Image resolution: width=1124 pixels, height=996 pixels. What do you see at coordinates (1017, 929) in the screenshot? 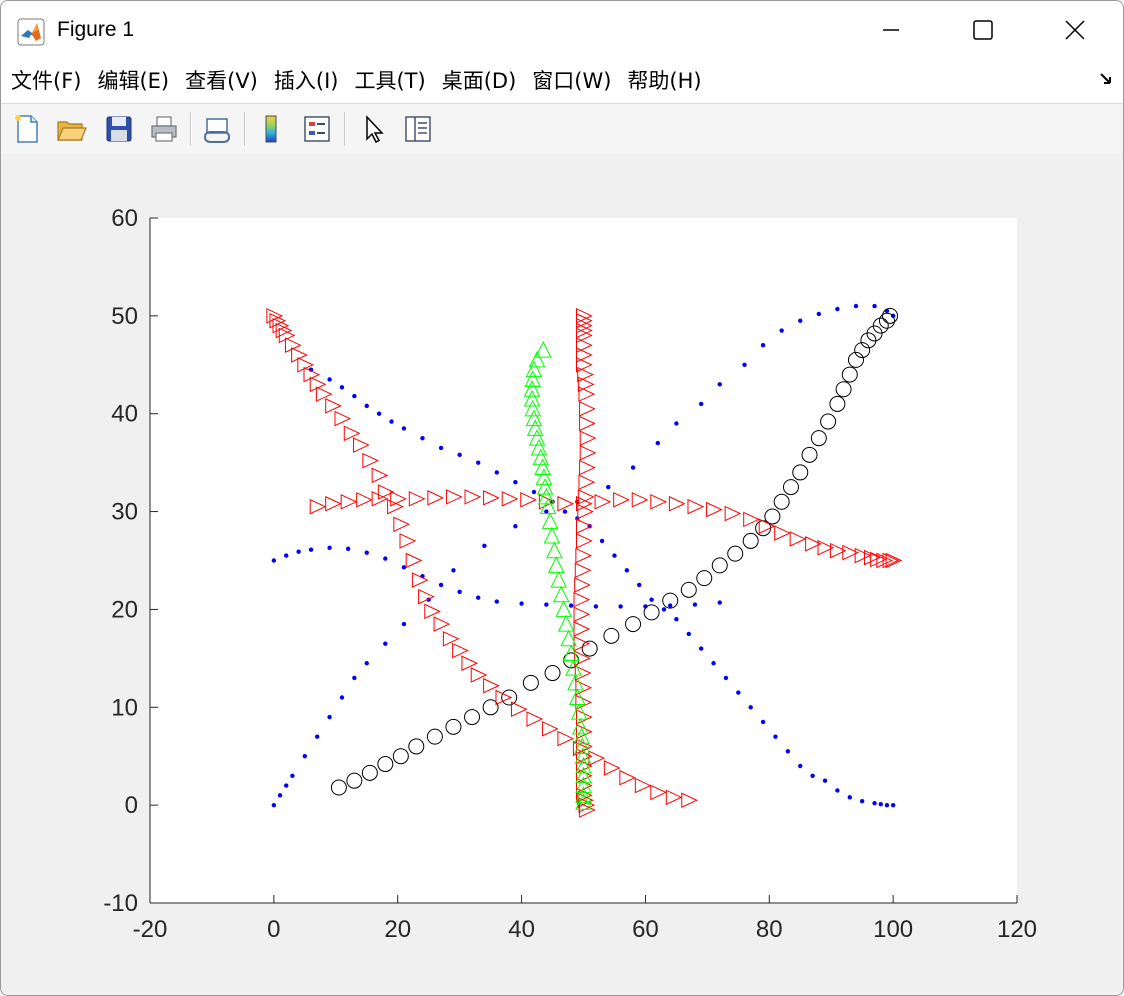
I see `x-tick-label: 120` at bounding box center [1017, 929].